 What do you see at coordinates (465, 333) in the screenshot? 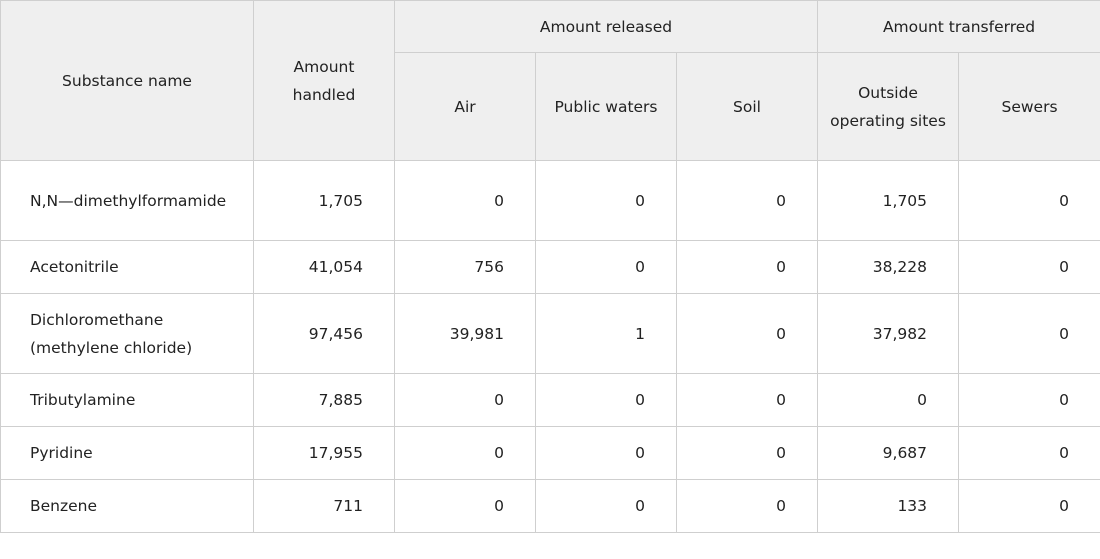
I see `cell-air: 39,981` at bounding box center [465, 333].